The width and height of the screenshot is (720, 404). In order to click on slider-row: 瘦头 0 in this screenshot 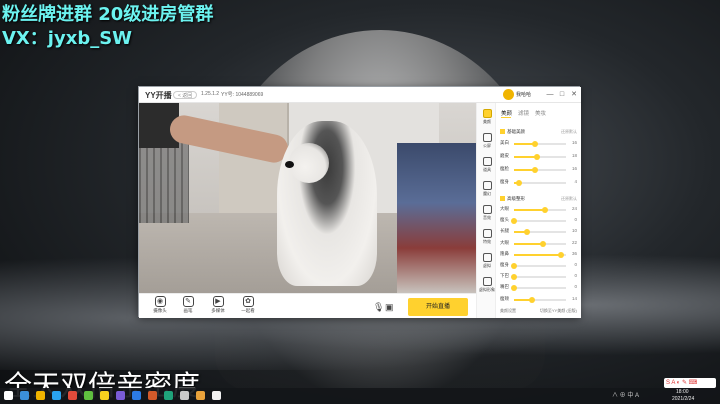, I will do `click(538, 221)`.